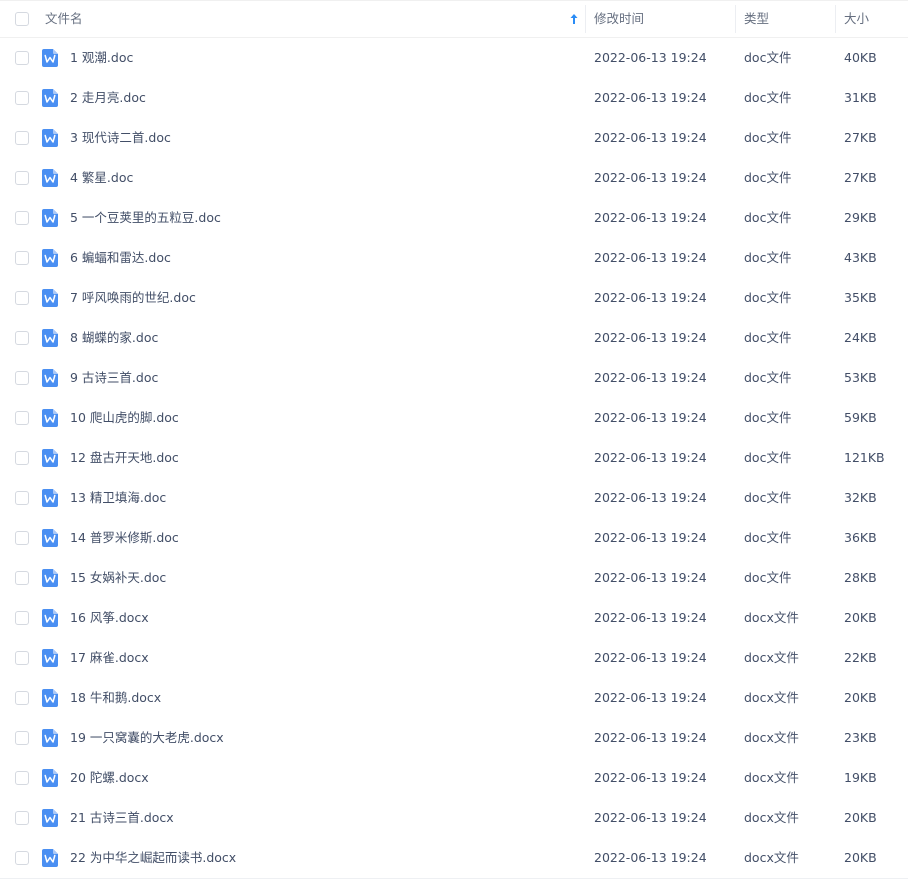 The height and width of the screenshot is (883, 908). I want to click on table-row: 18 牛和鹅.docx 2022-06-13 19:24 docx文件 20KB, so click(454, 698).